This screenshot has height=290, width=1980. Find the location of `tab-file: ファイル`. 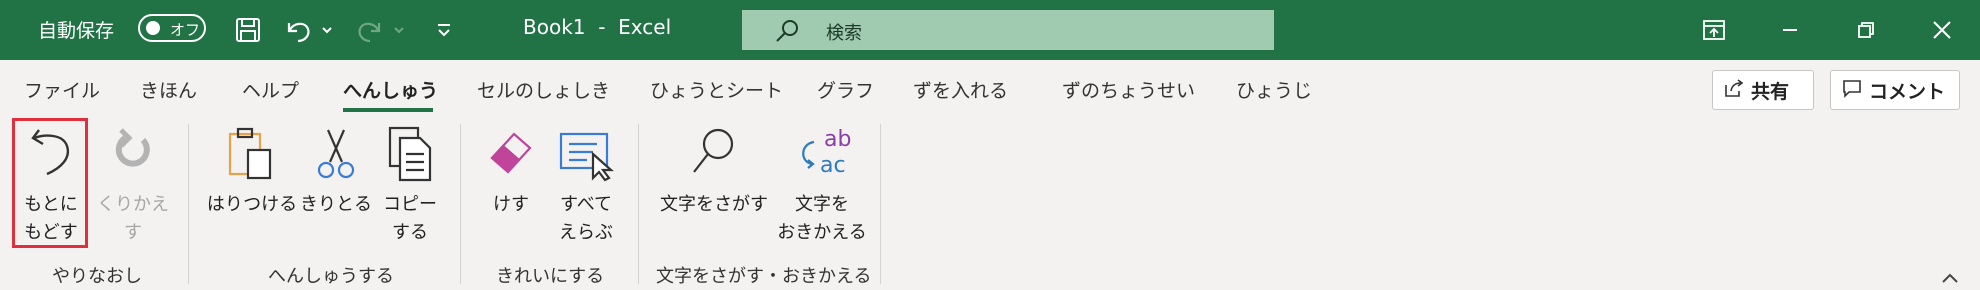

tab-file: ファイル is located at coordinates (62, 89).